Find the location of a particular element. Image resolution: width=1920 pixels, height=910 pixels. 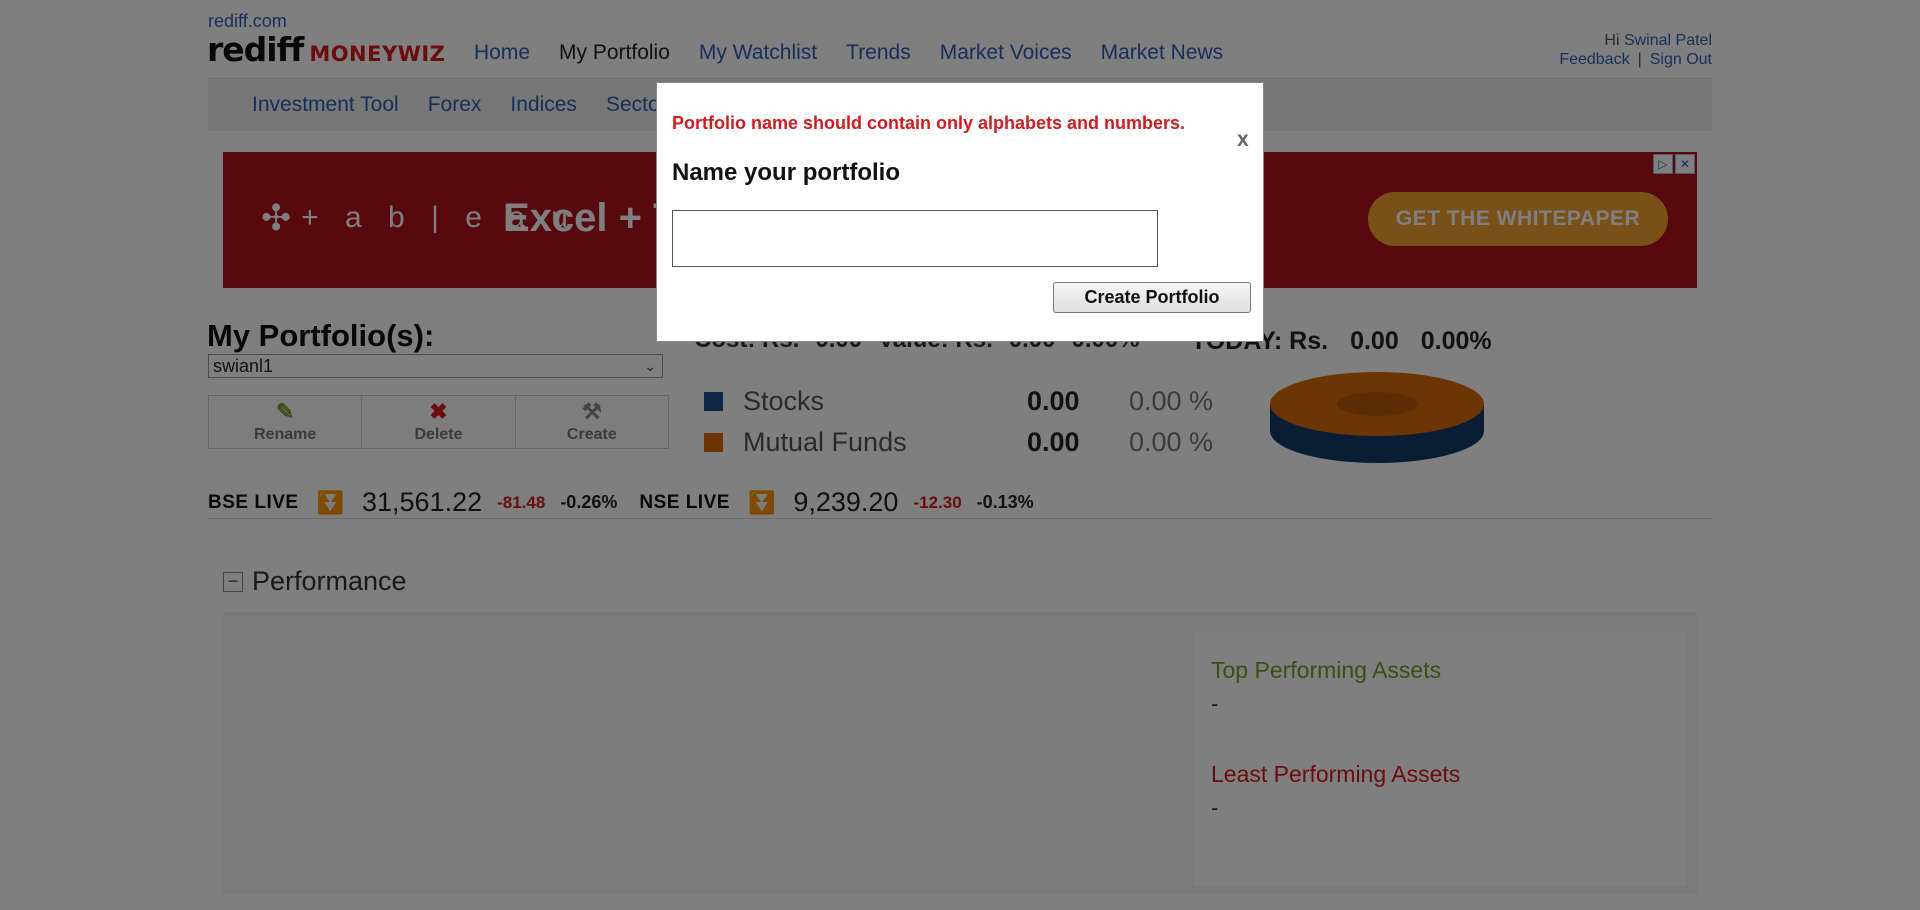

dialog-heading: Name your portfolio is located at coordinates (786, 172).